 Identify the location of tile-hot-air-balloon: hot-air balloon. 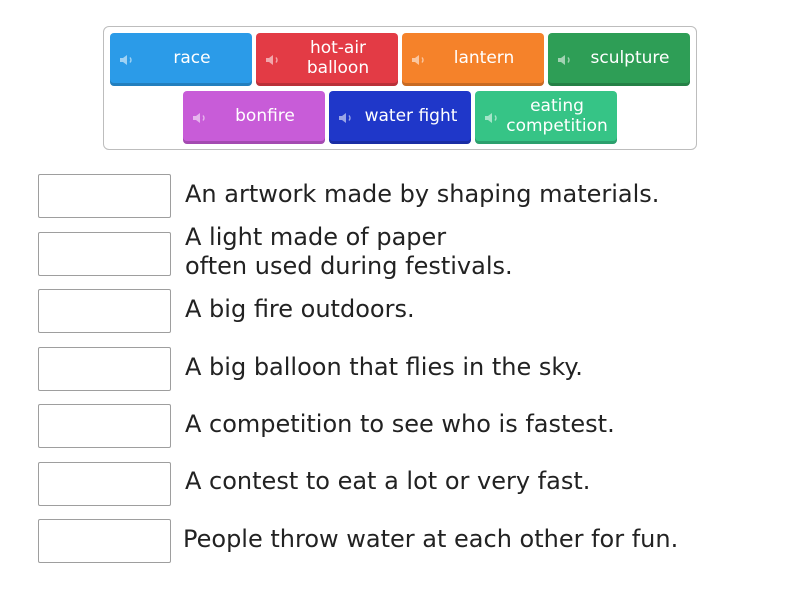
(327, 59).